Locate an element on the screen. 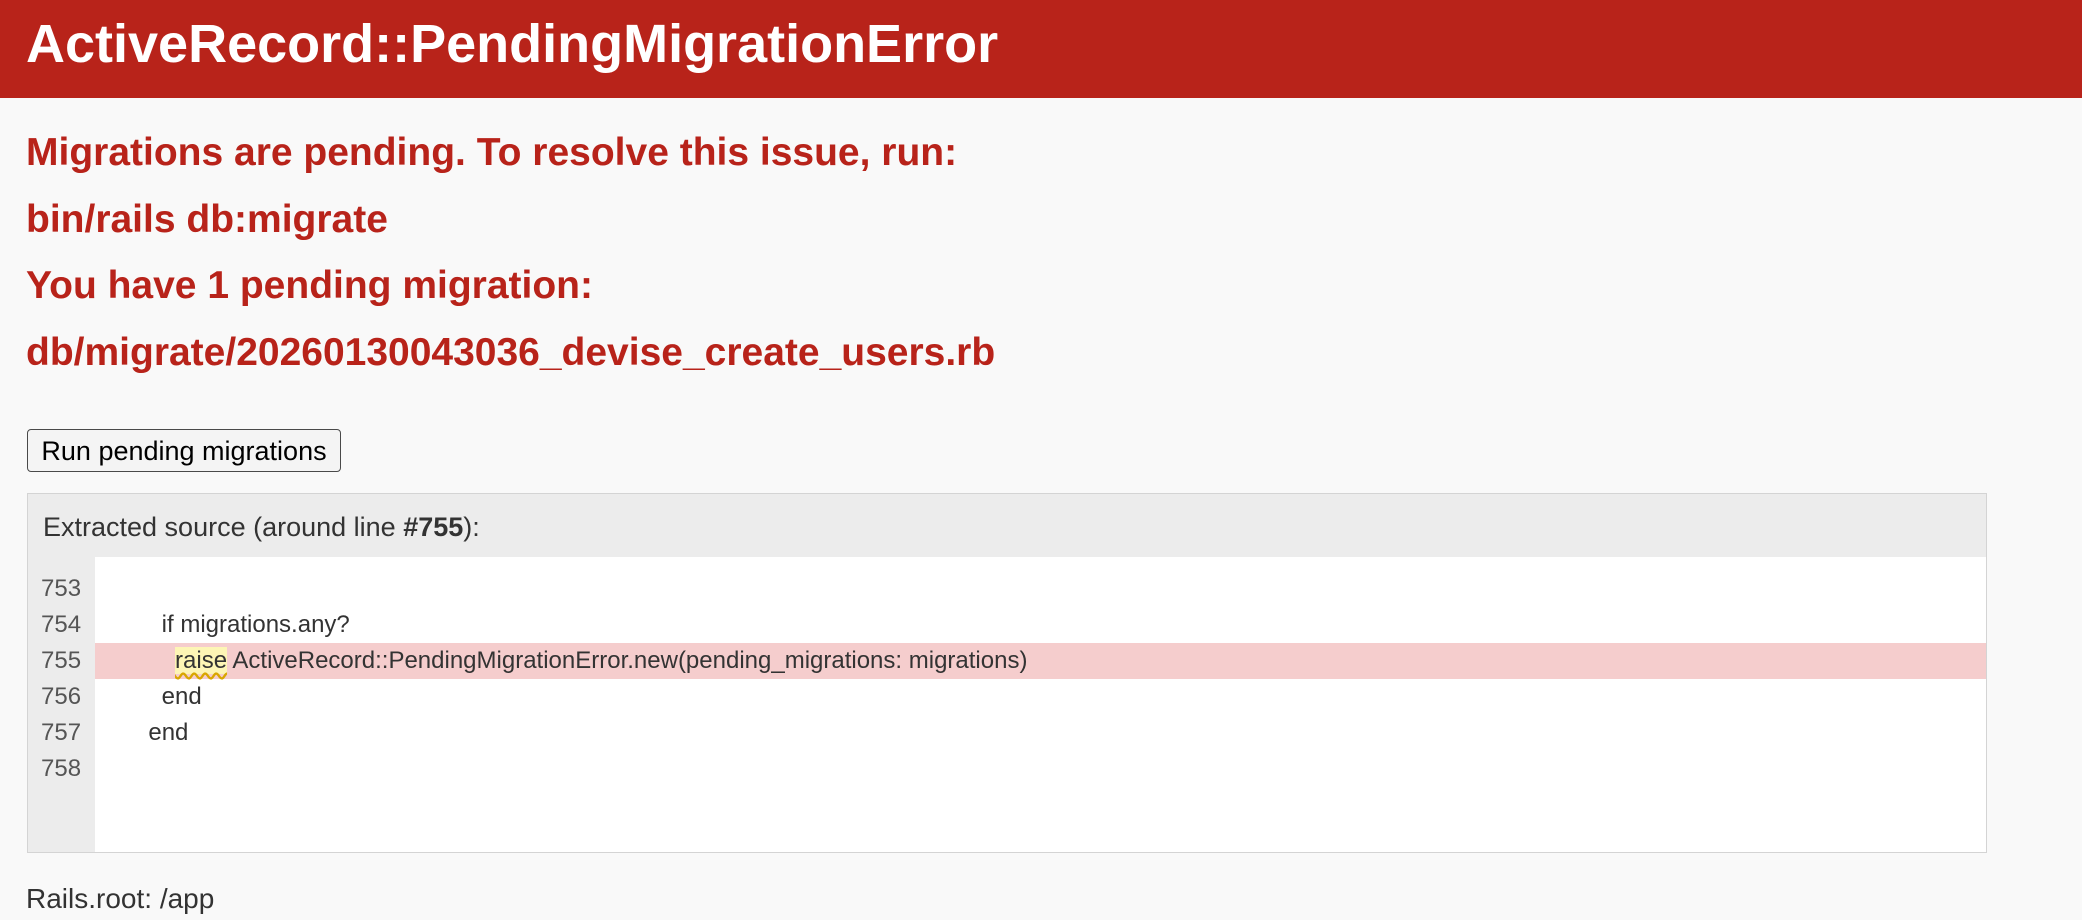 This screenshot has height=920, width=2082. migrate-command: bin/rails db:migrate is located at coordinates (207, 219).